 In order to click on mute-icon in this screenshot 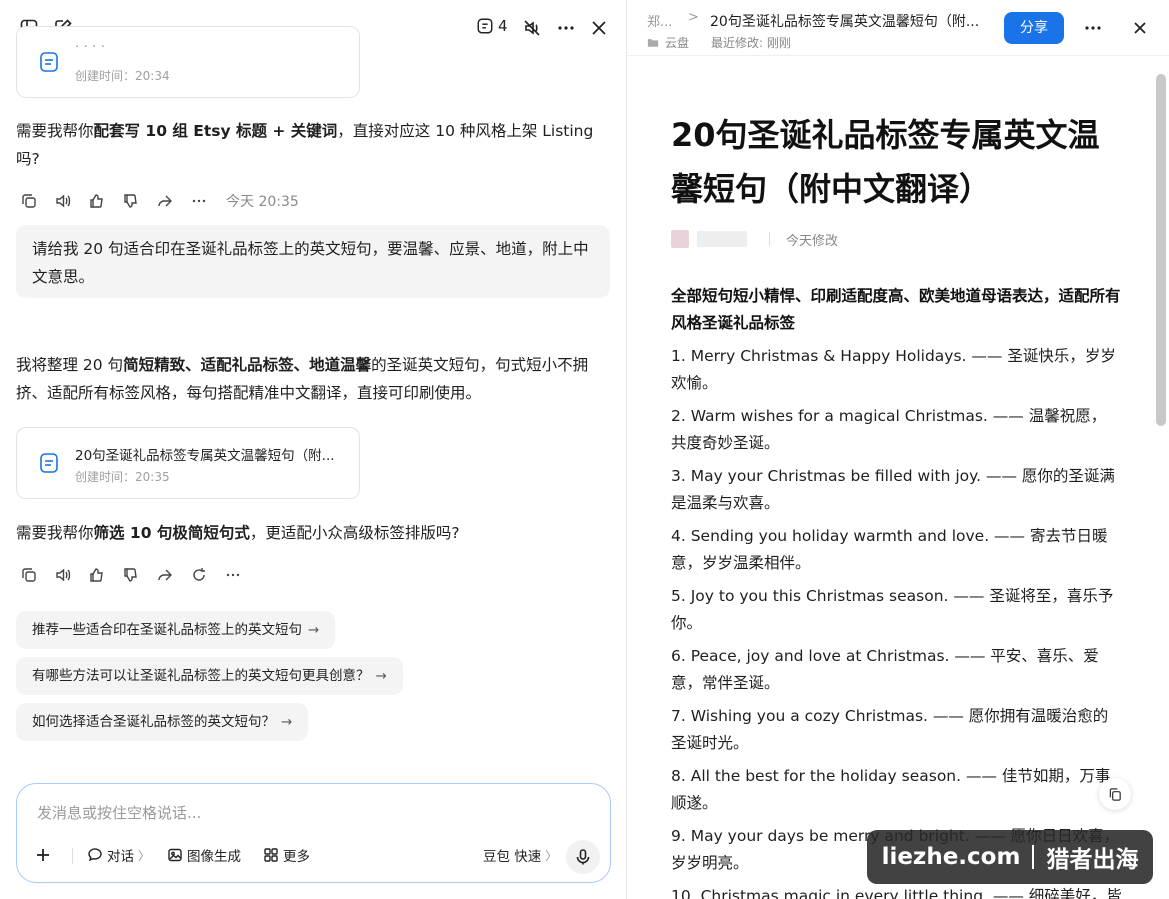, I will do `click(532, 28)`.